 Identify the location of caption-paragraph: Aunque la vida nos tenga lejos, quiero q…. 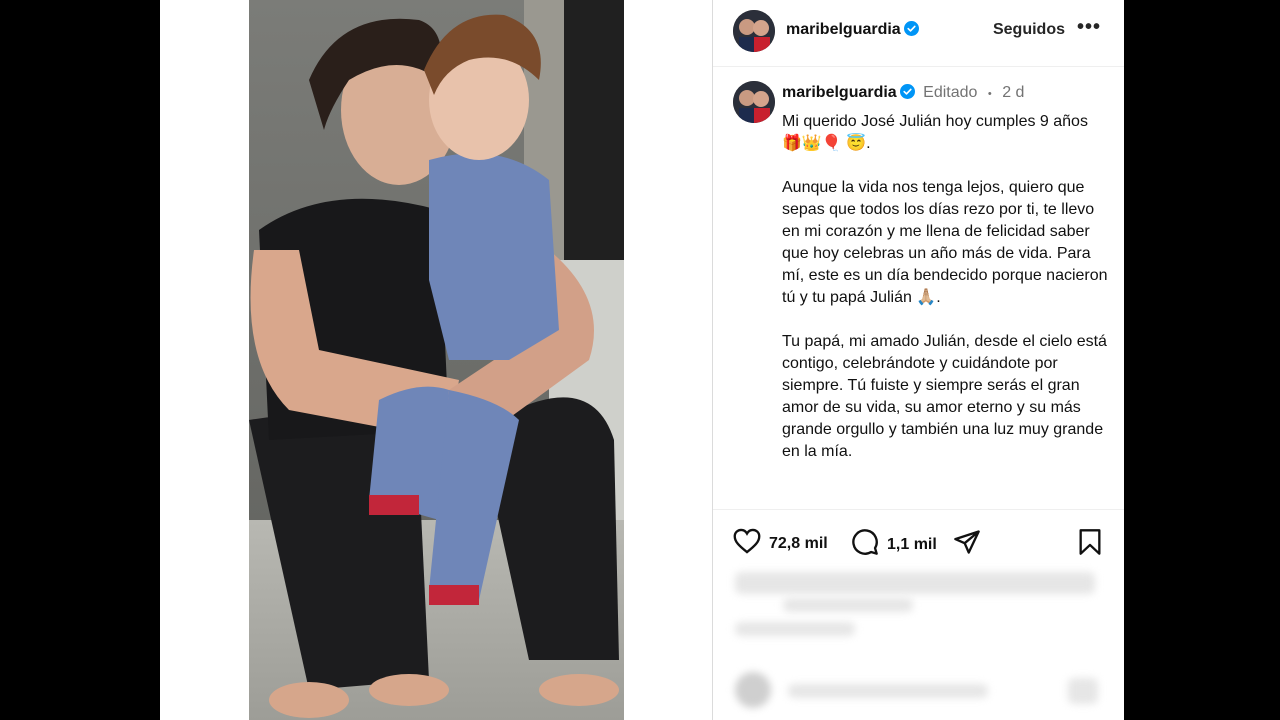
(945, 242).